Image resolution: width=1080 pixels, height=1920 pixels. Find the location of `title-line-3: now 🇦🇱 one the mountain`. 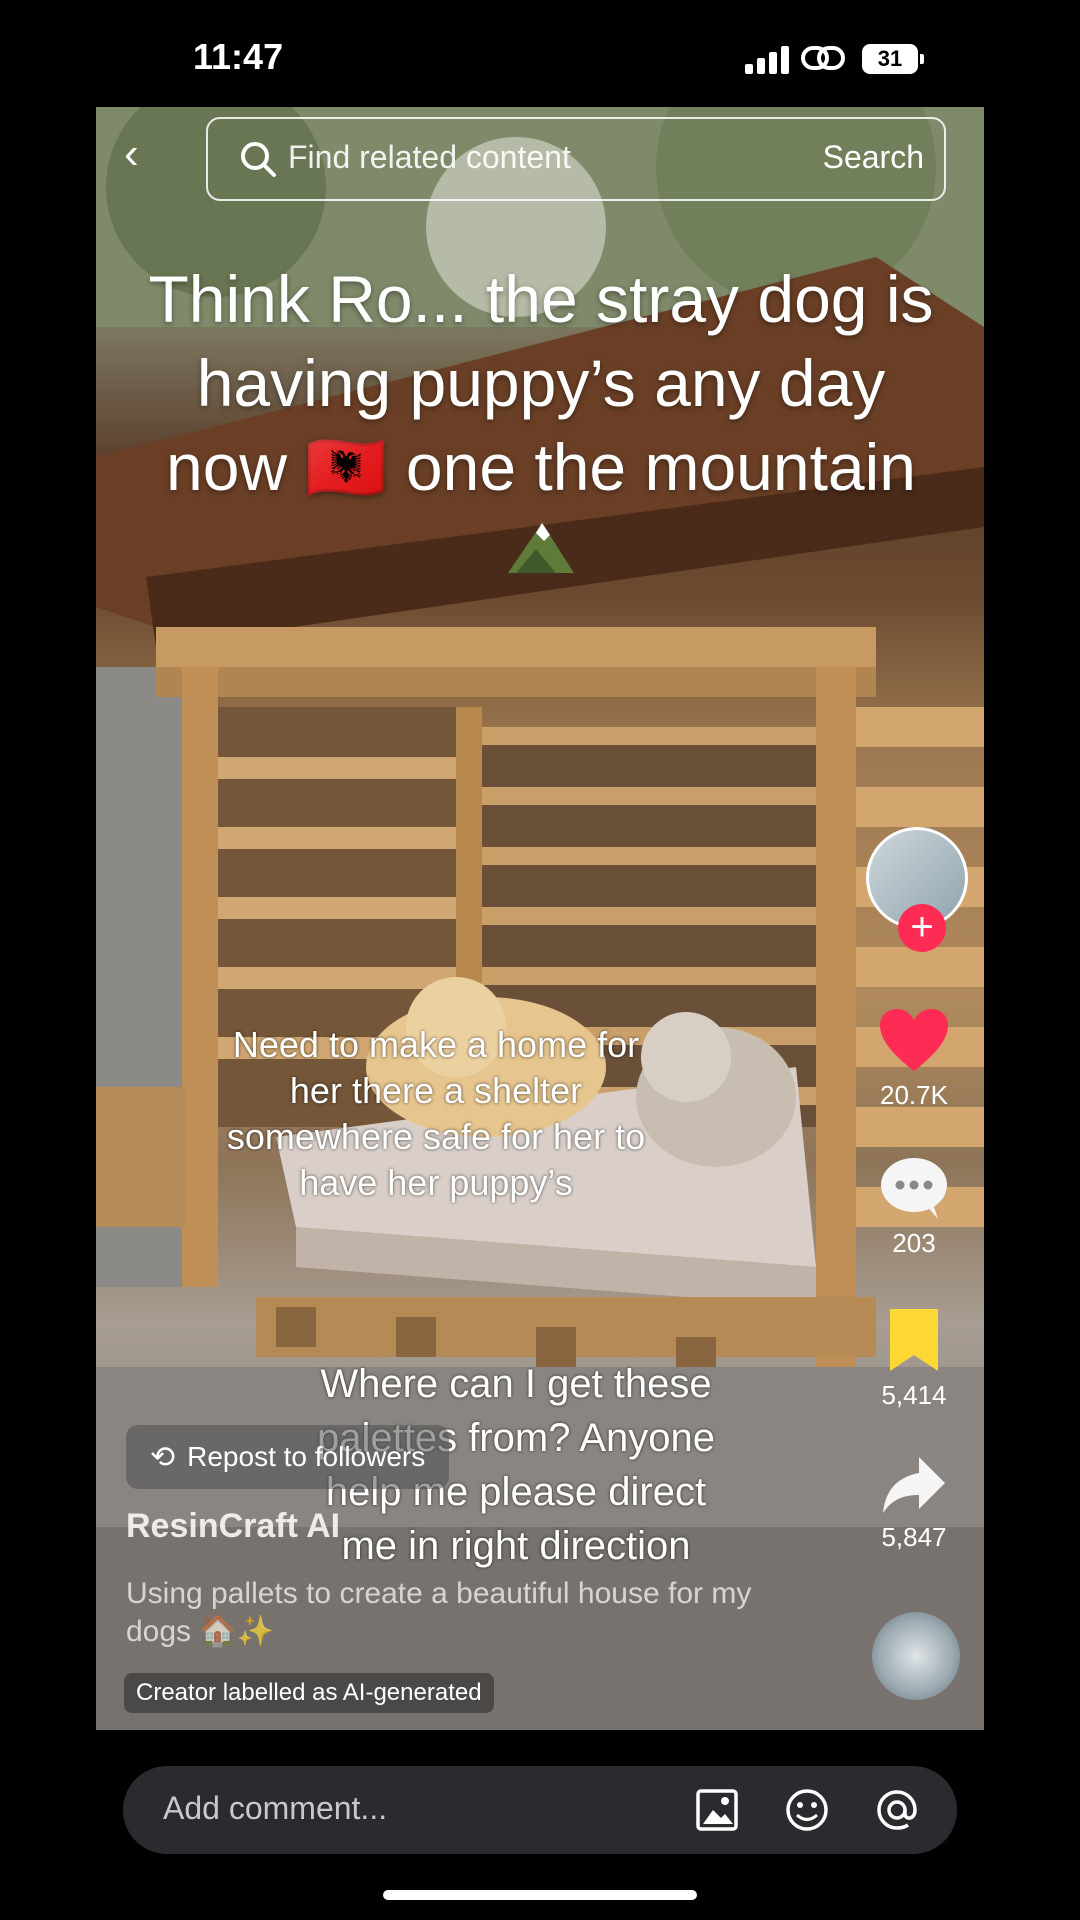

title-line-3: now 🇦🇱 one the mountain is located at coordinates (541, 467).